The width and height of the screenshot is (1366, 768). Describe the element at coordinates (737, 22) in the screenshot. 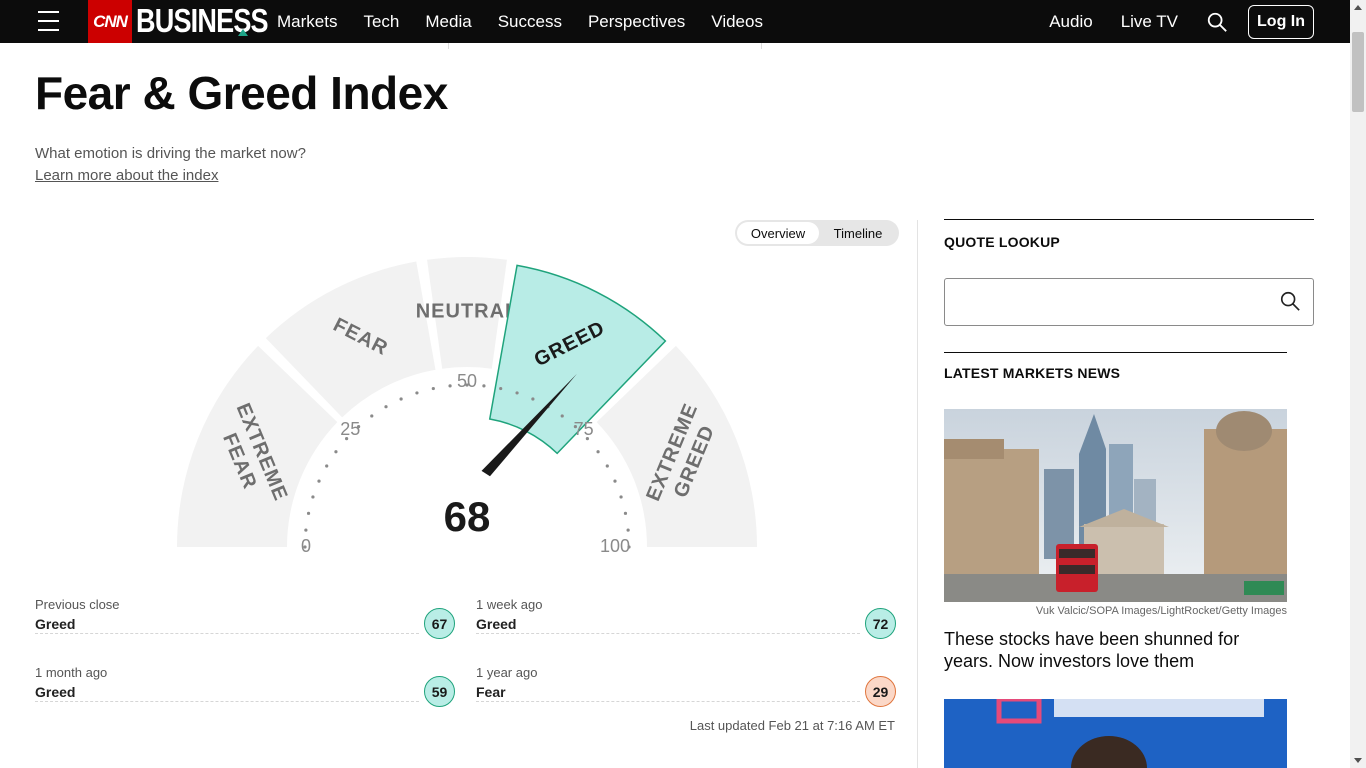

I see `nav-link-videos: Videos` at that location.